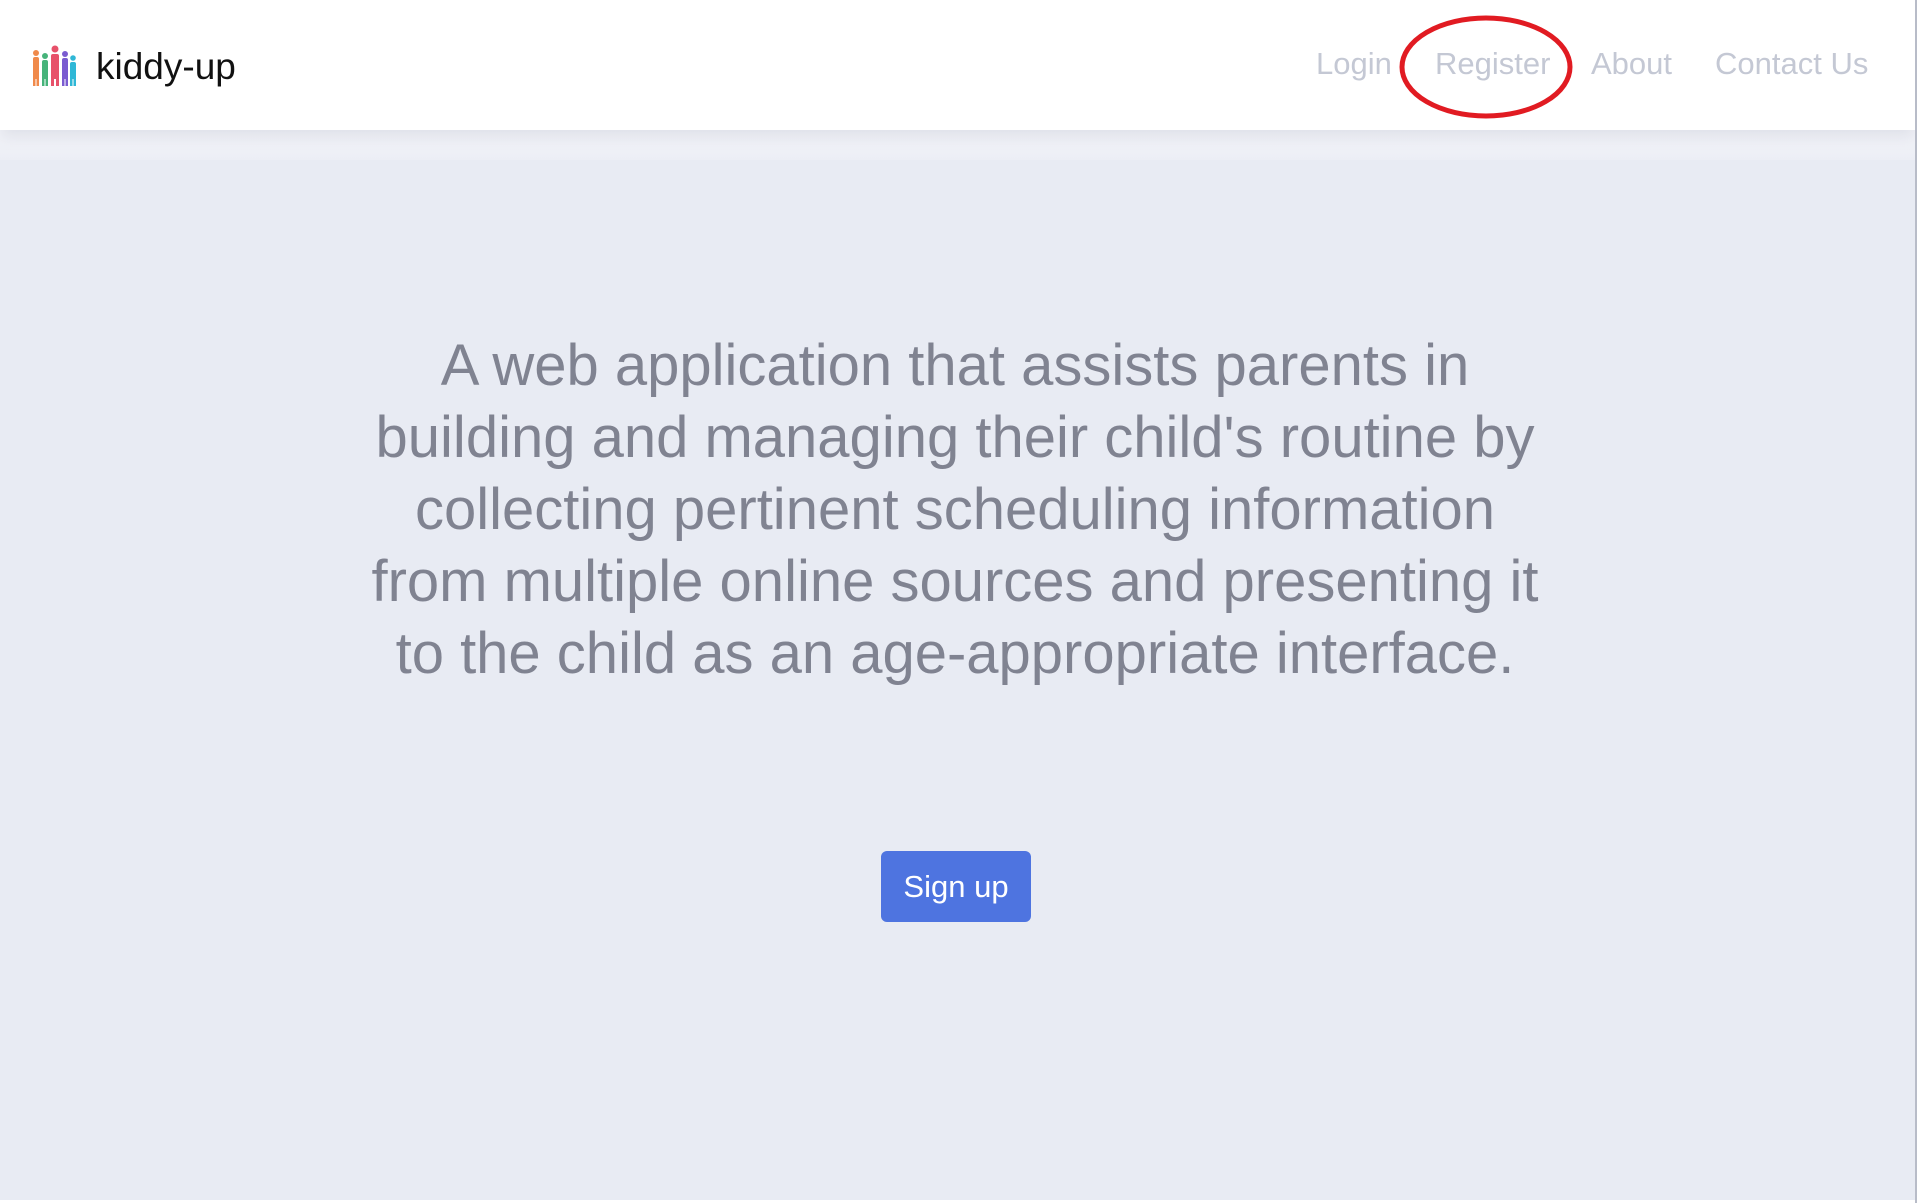 The image size is (1917, 1203). What do you see at coordinates (54, 65) in the screenshot?
I see `family-people-logo-icon` at bounding box center [54, 65].